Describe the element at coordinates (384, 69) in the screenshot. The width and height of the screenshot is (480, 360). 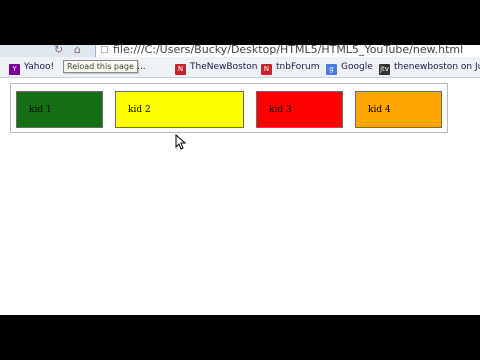
I see `justin-icon: jtv` at that location.